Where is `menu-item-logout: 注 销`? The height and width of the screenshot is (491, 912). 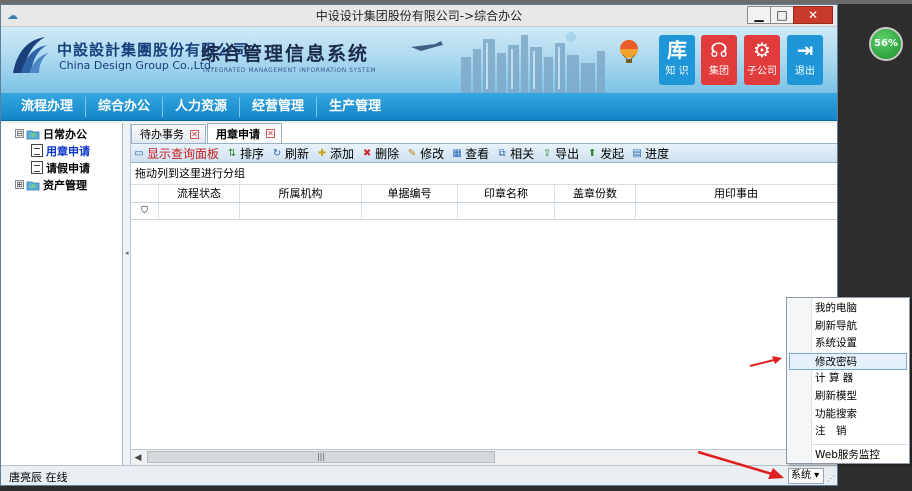
menu-item-logout: 注 销 is located at coordinates (848, 432).